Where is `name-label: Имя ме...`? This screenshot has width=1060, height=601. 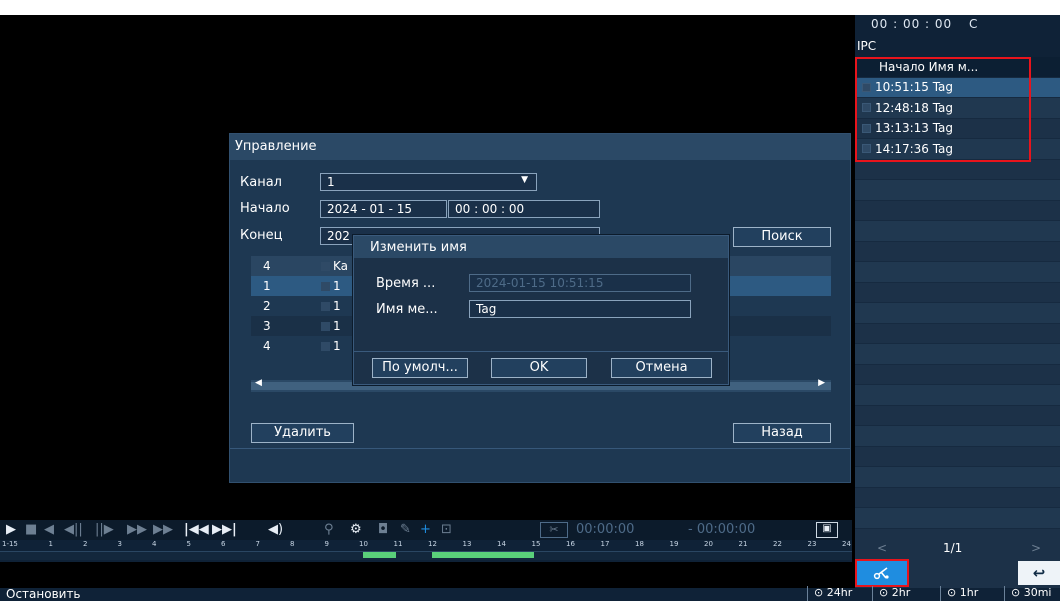 name-label: Имя ме... is located at coordinates (407, 309).